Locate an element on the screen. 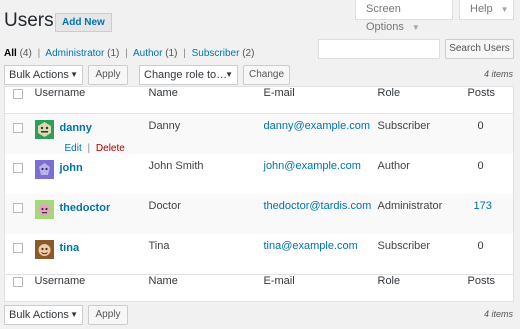 The width and height of the screenshot is (520, 329). screen-options-label: Screen Options is located at coordinates (385, 18).